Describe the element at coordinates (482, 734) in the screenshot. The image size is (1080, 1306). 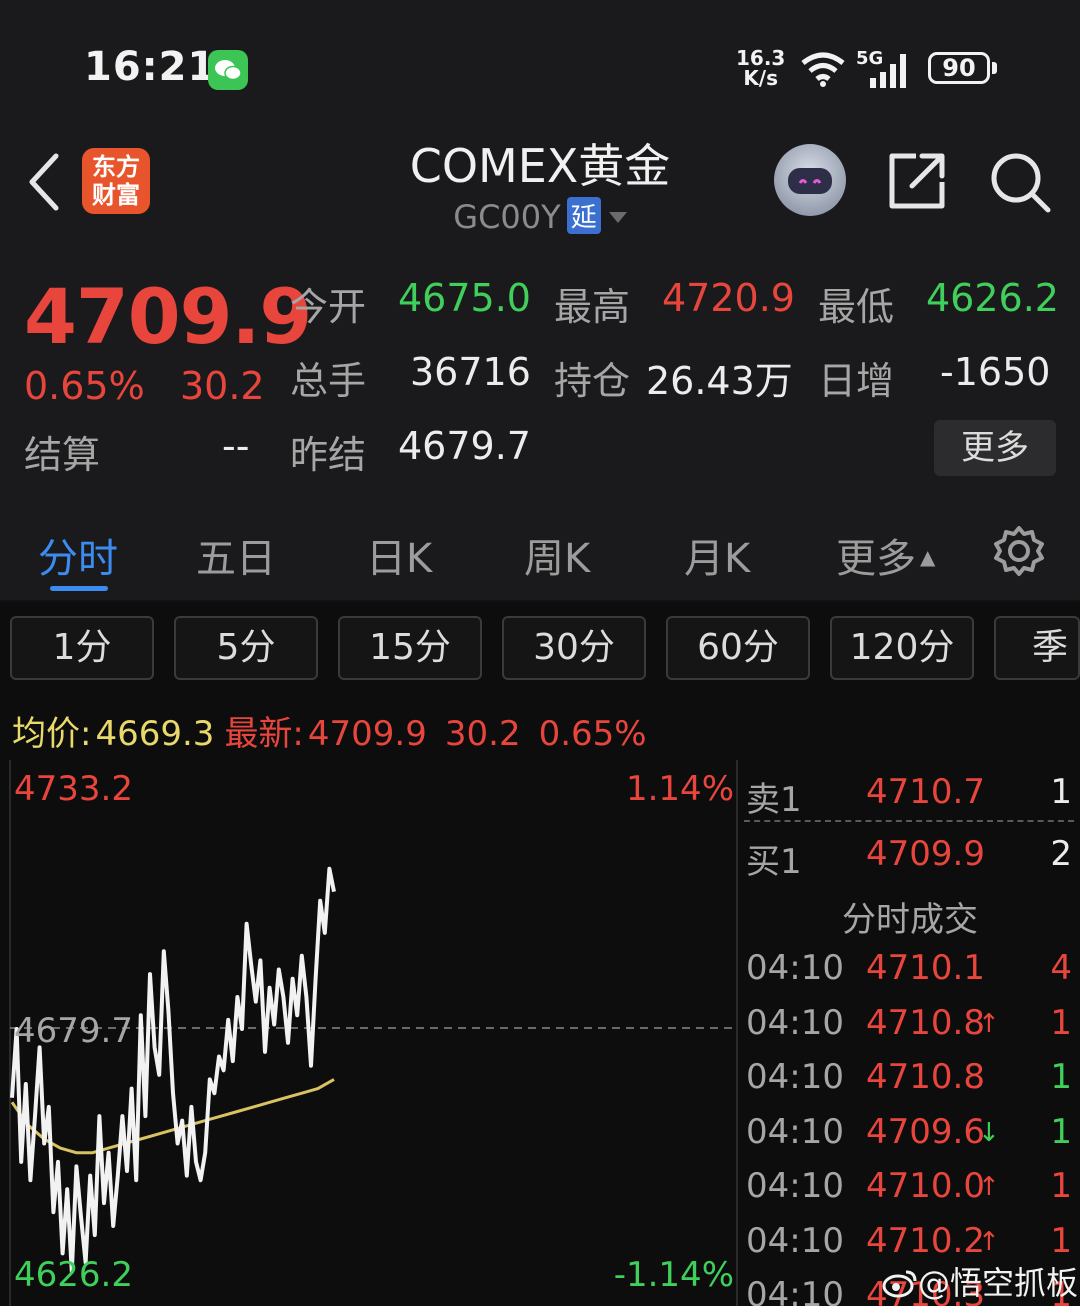
I see `latest-change: 30.2` at that location.